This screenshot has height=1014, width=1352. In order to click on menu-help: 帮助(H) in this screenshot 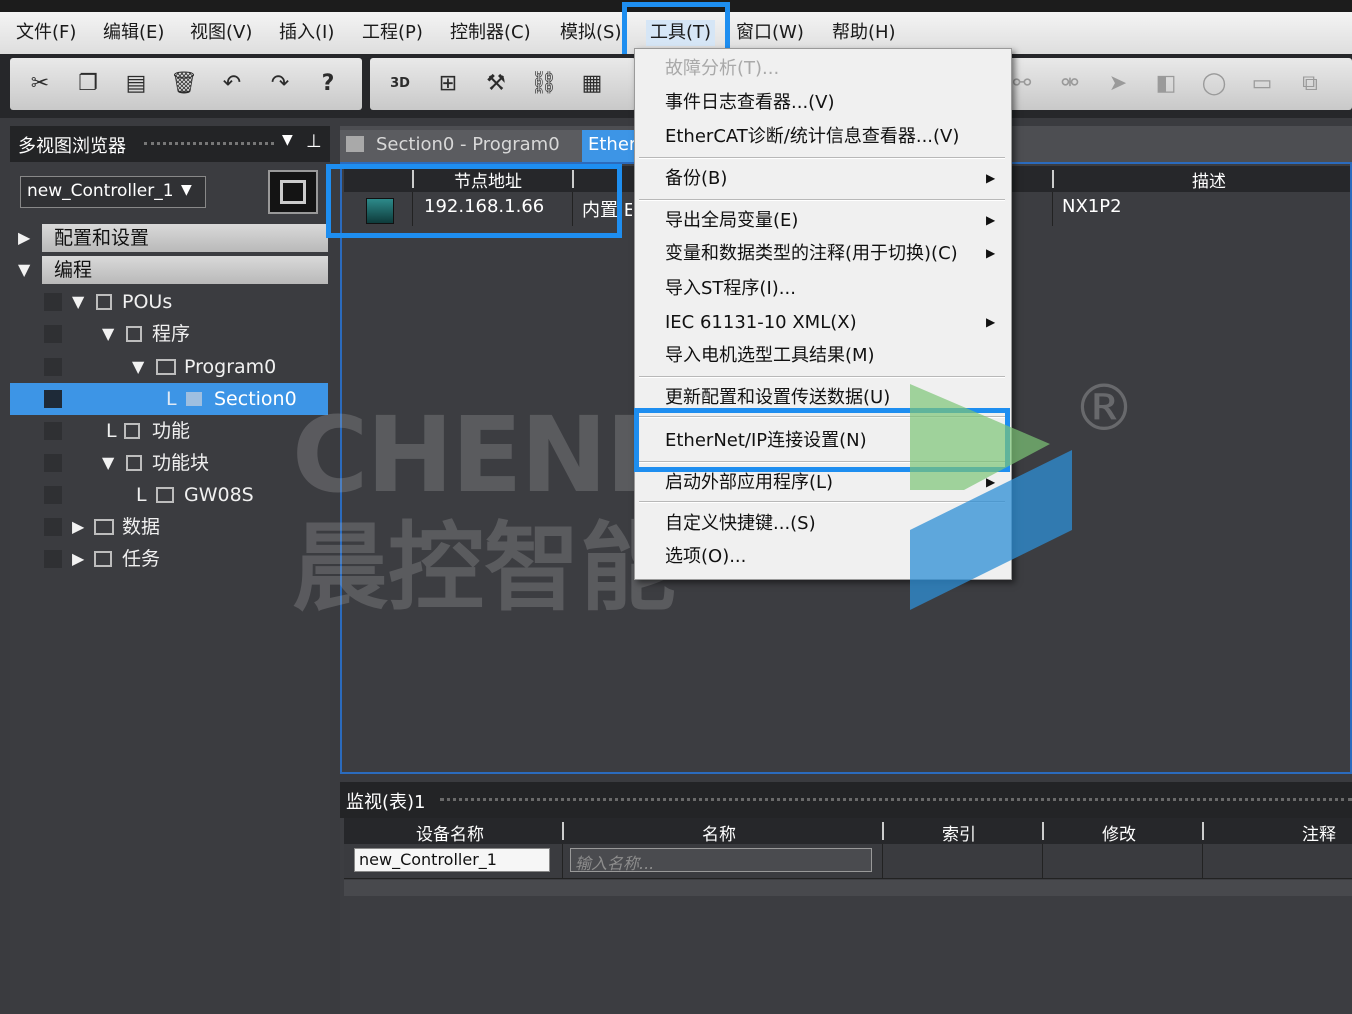, I will do `click(864, 33)`.